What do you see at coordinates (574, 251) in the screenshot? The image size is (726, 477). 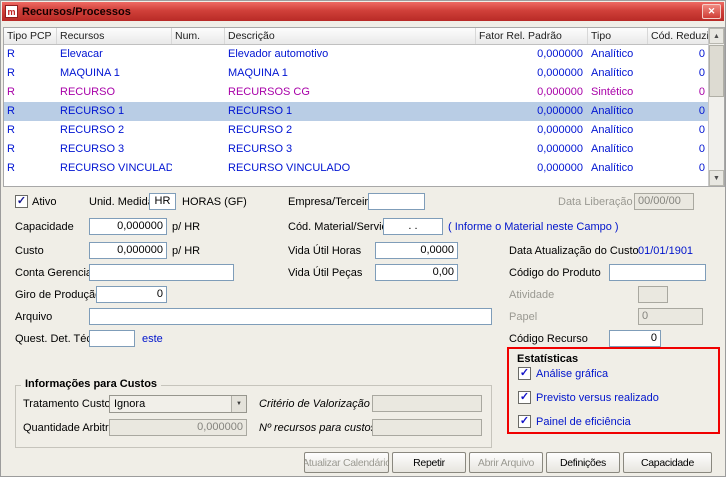 I see `data-atualizacao-label: Data Atualização do Custo` at bounding box center [574, 251].